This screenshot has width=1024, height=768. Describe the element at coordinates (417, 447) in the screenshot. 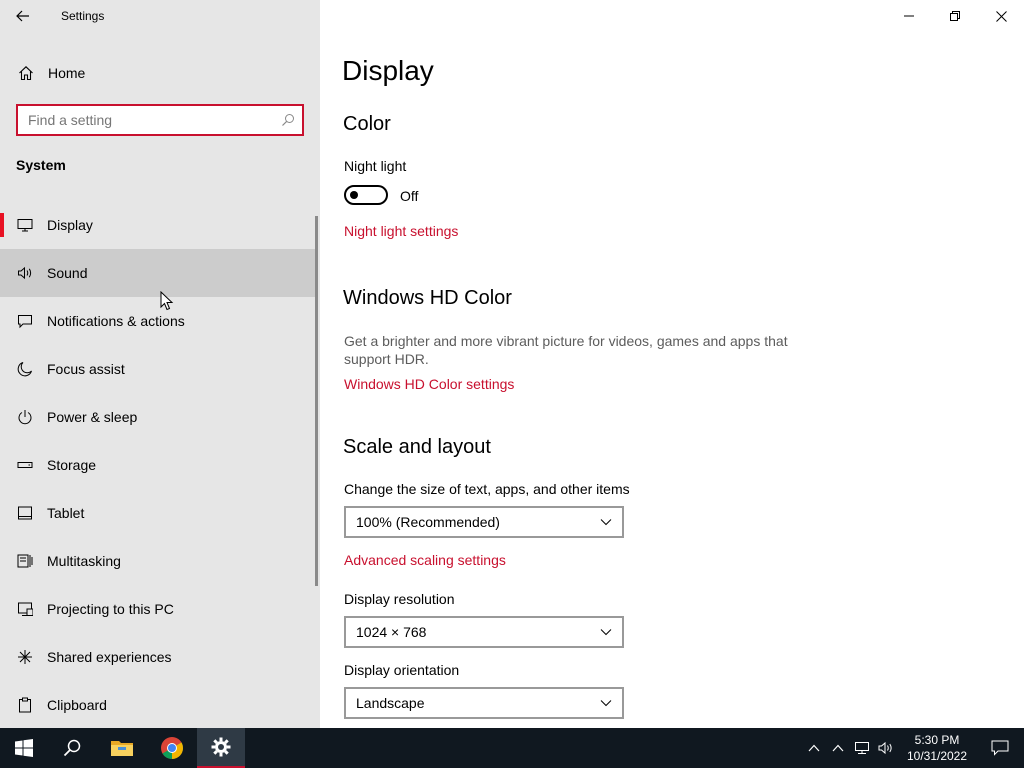

I see `scale-heading: Scale and layout` at that location.